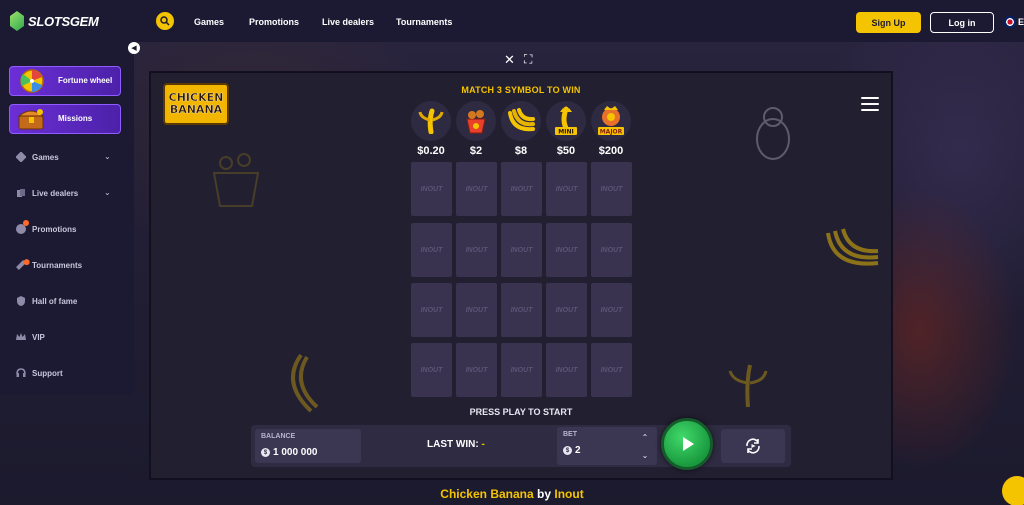  Describe the element at coordinates (39, 373) in the screenshot. I see `sidebar-item-support: Support` at that location.